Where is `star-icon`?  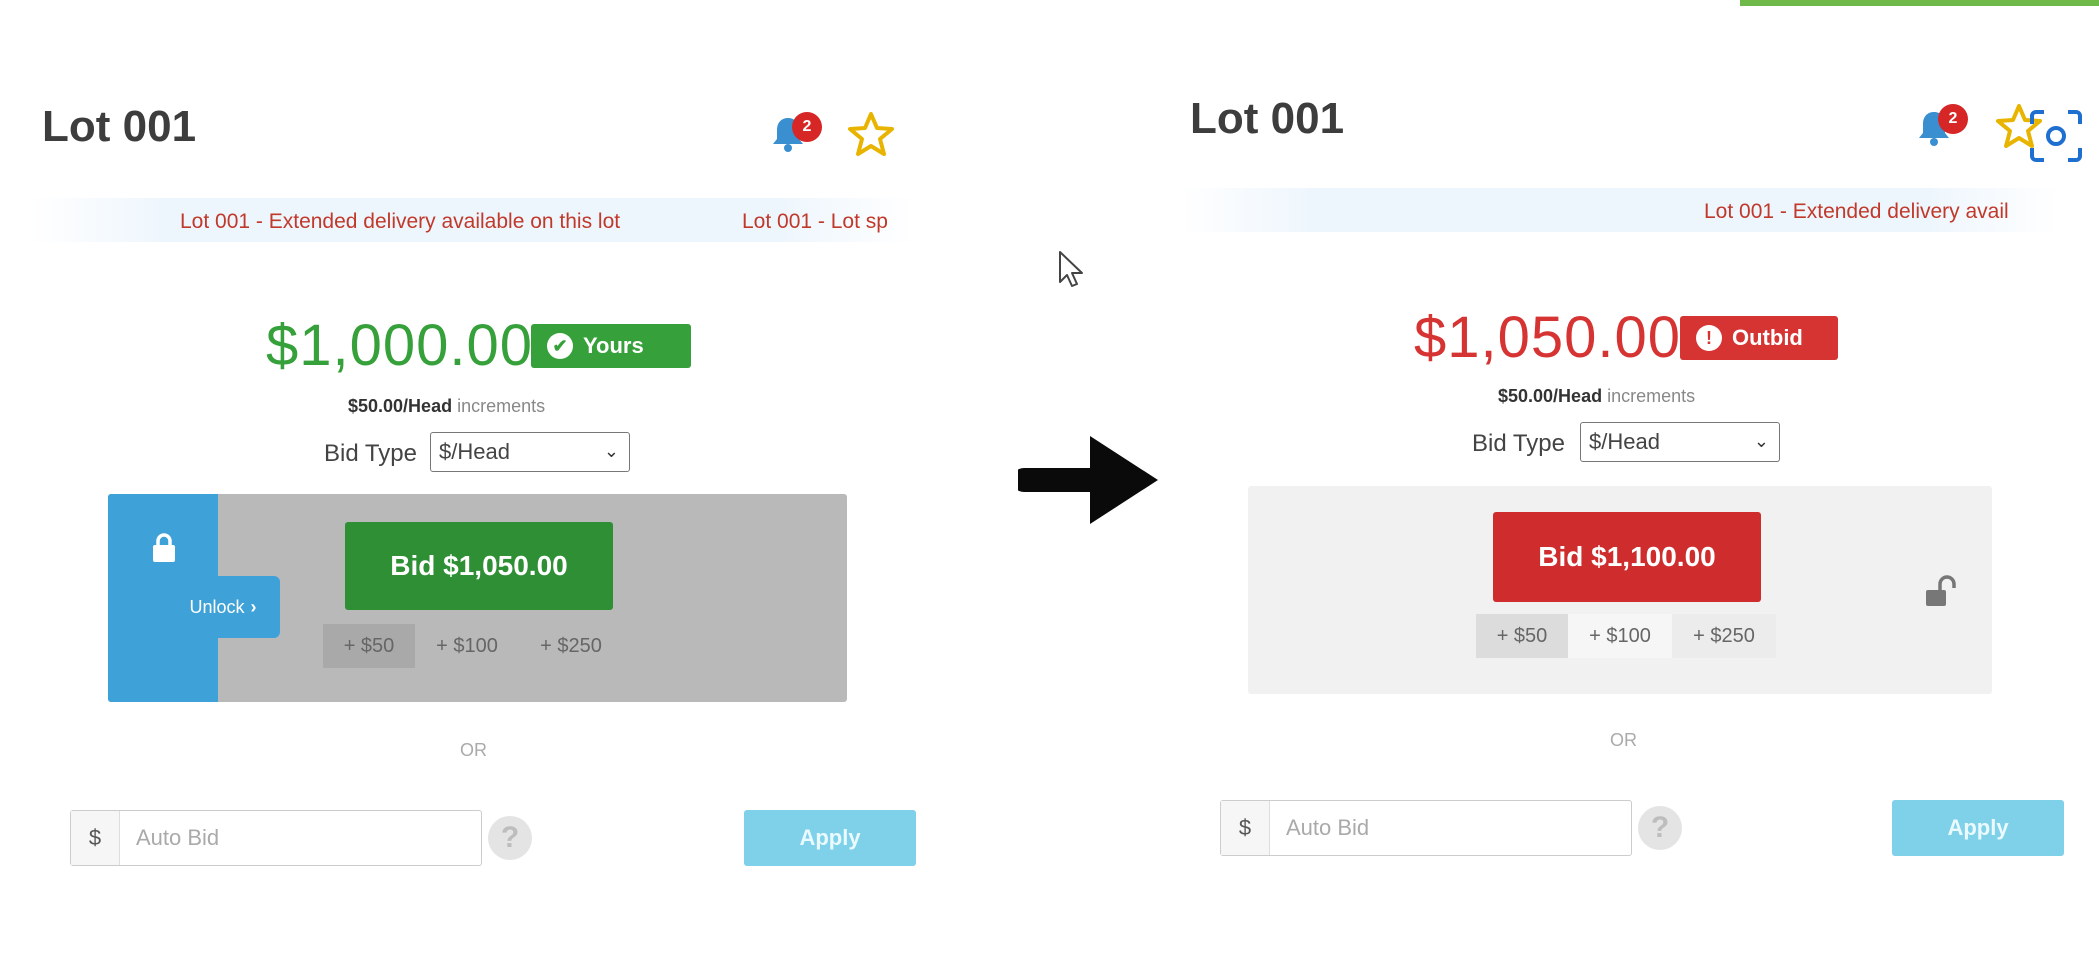 star-icon is located at coordinates (871, 135).